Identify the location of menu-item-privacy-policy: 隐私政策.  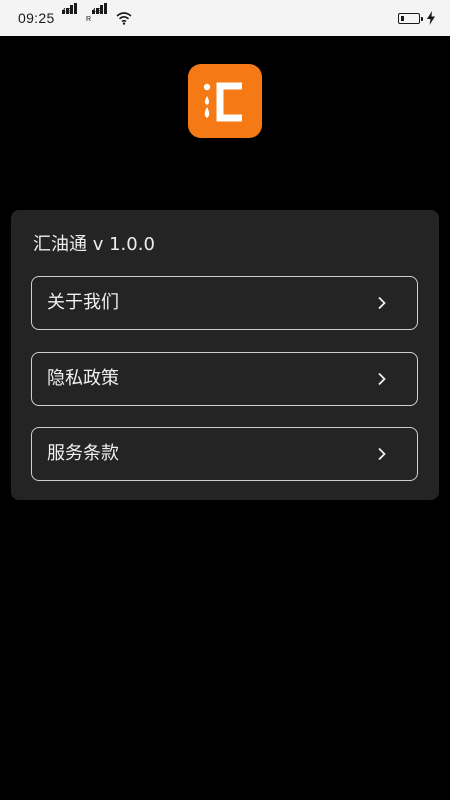
(224, 379).